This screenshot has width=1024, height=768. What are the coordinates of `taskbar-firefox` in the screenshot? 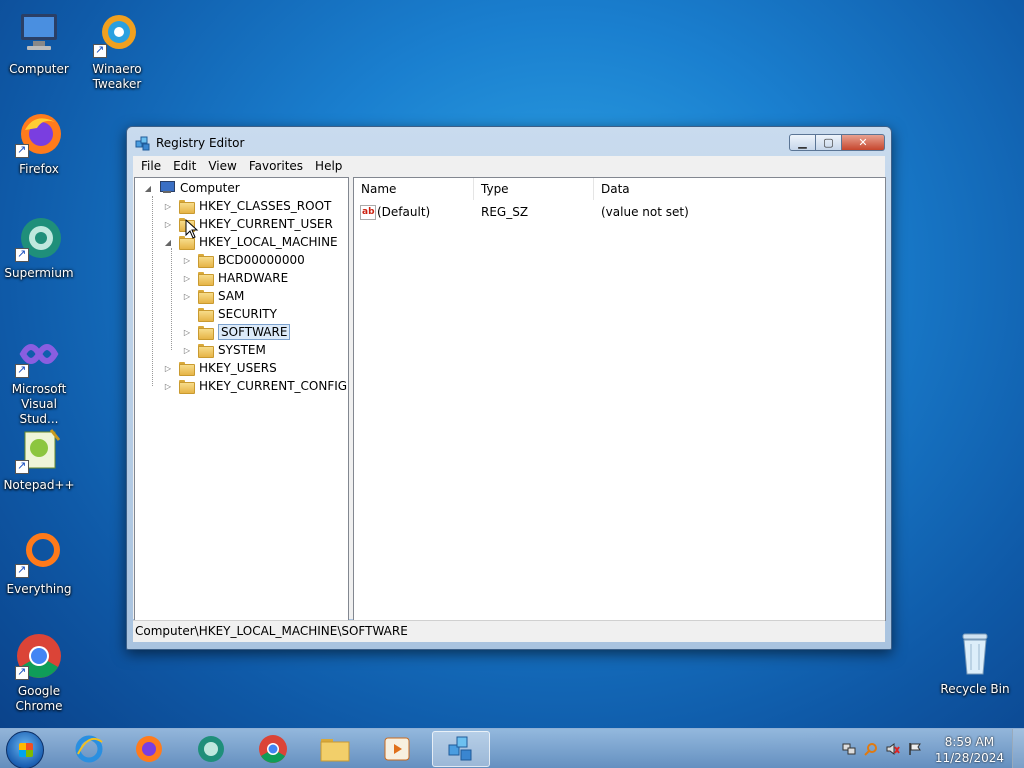 It's located at (149, 749).